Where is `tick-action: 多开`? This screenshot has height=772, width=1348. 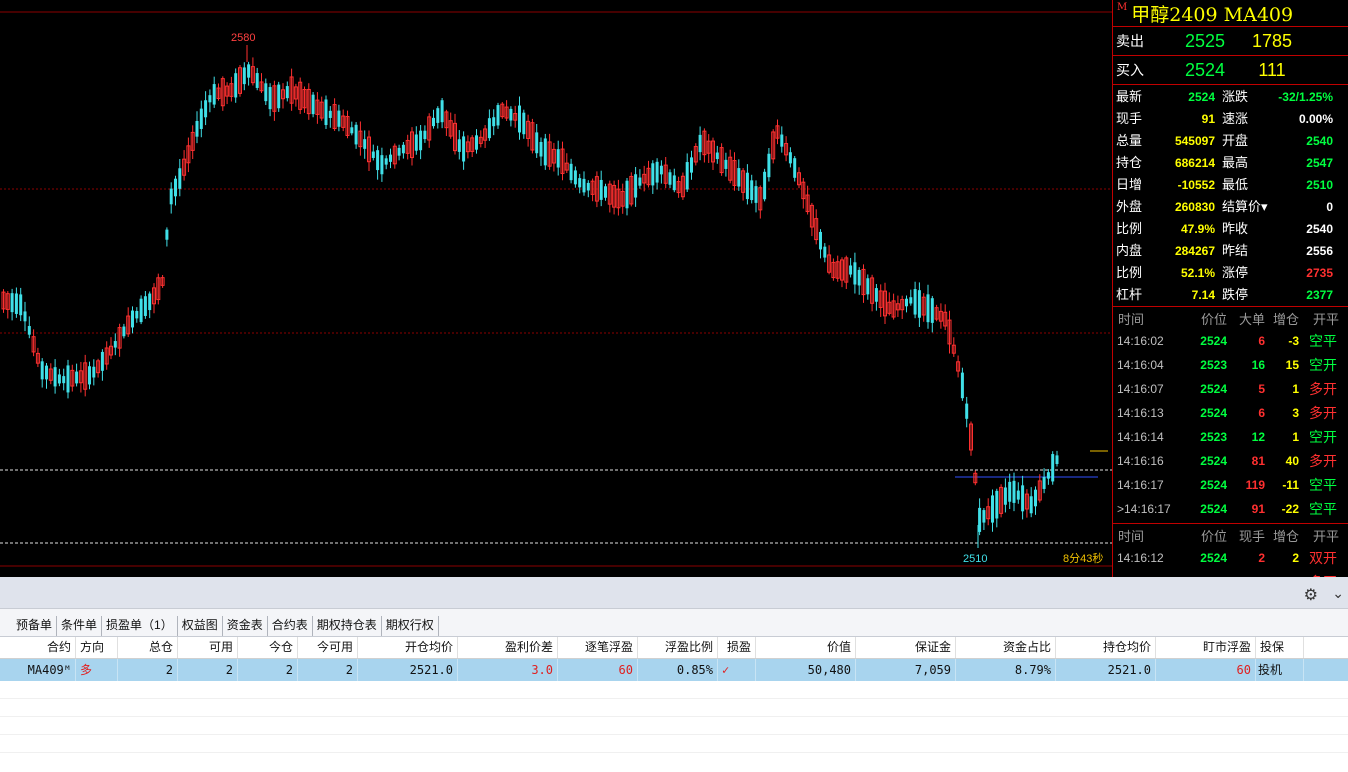 tick-action: 多开 is located at coordinates (1323, 461).